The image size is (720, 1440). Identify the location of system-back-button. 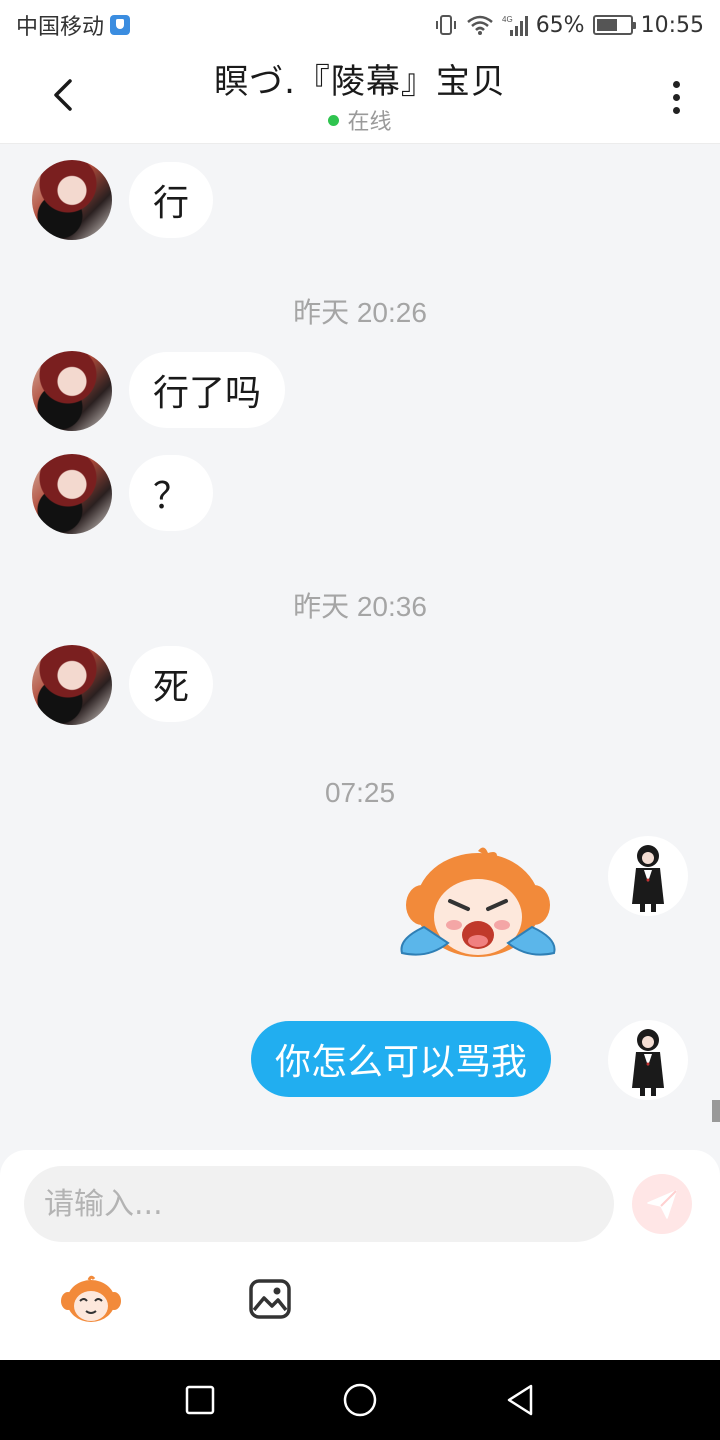
(520, 1400).